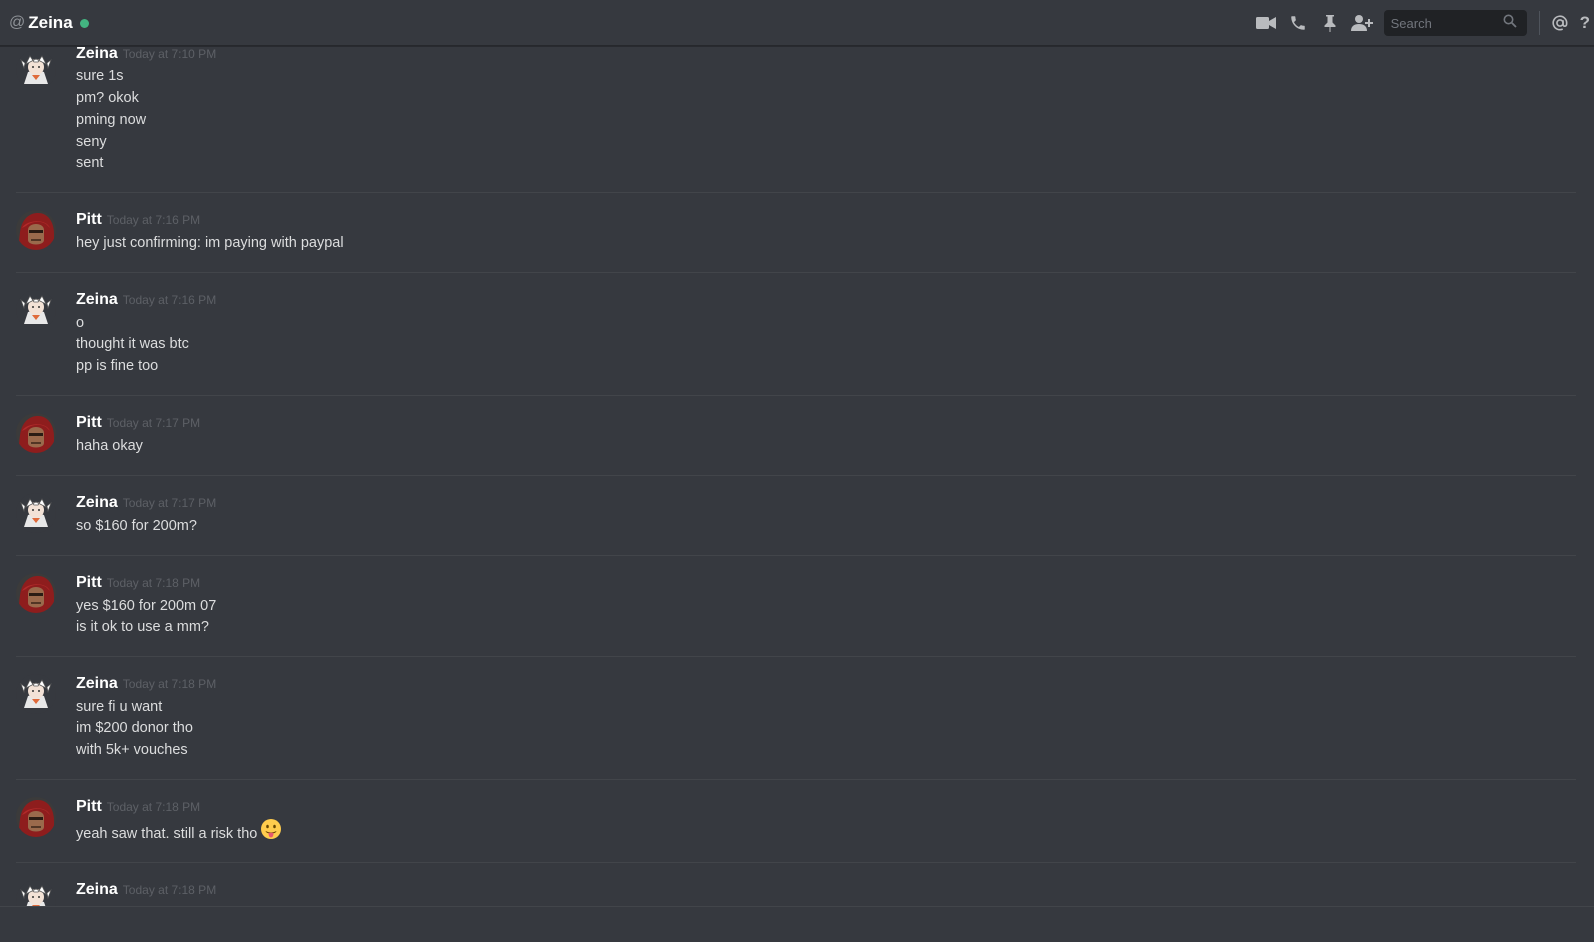 The image size is (1594, 942). I want to click on message-content: yeah saw that. still a risk tho, so click(179, 831).